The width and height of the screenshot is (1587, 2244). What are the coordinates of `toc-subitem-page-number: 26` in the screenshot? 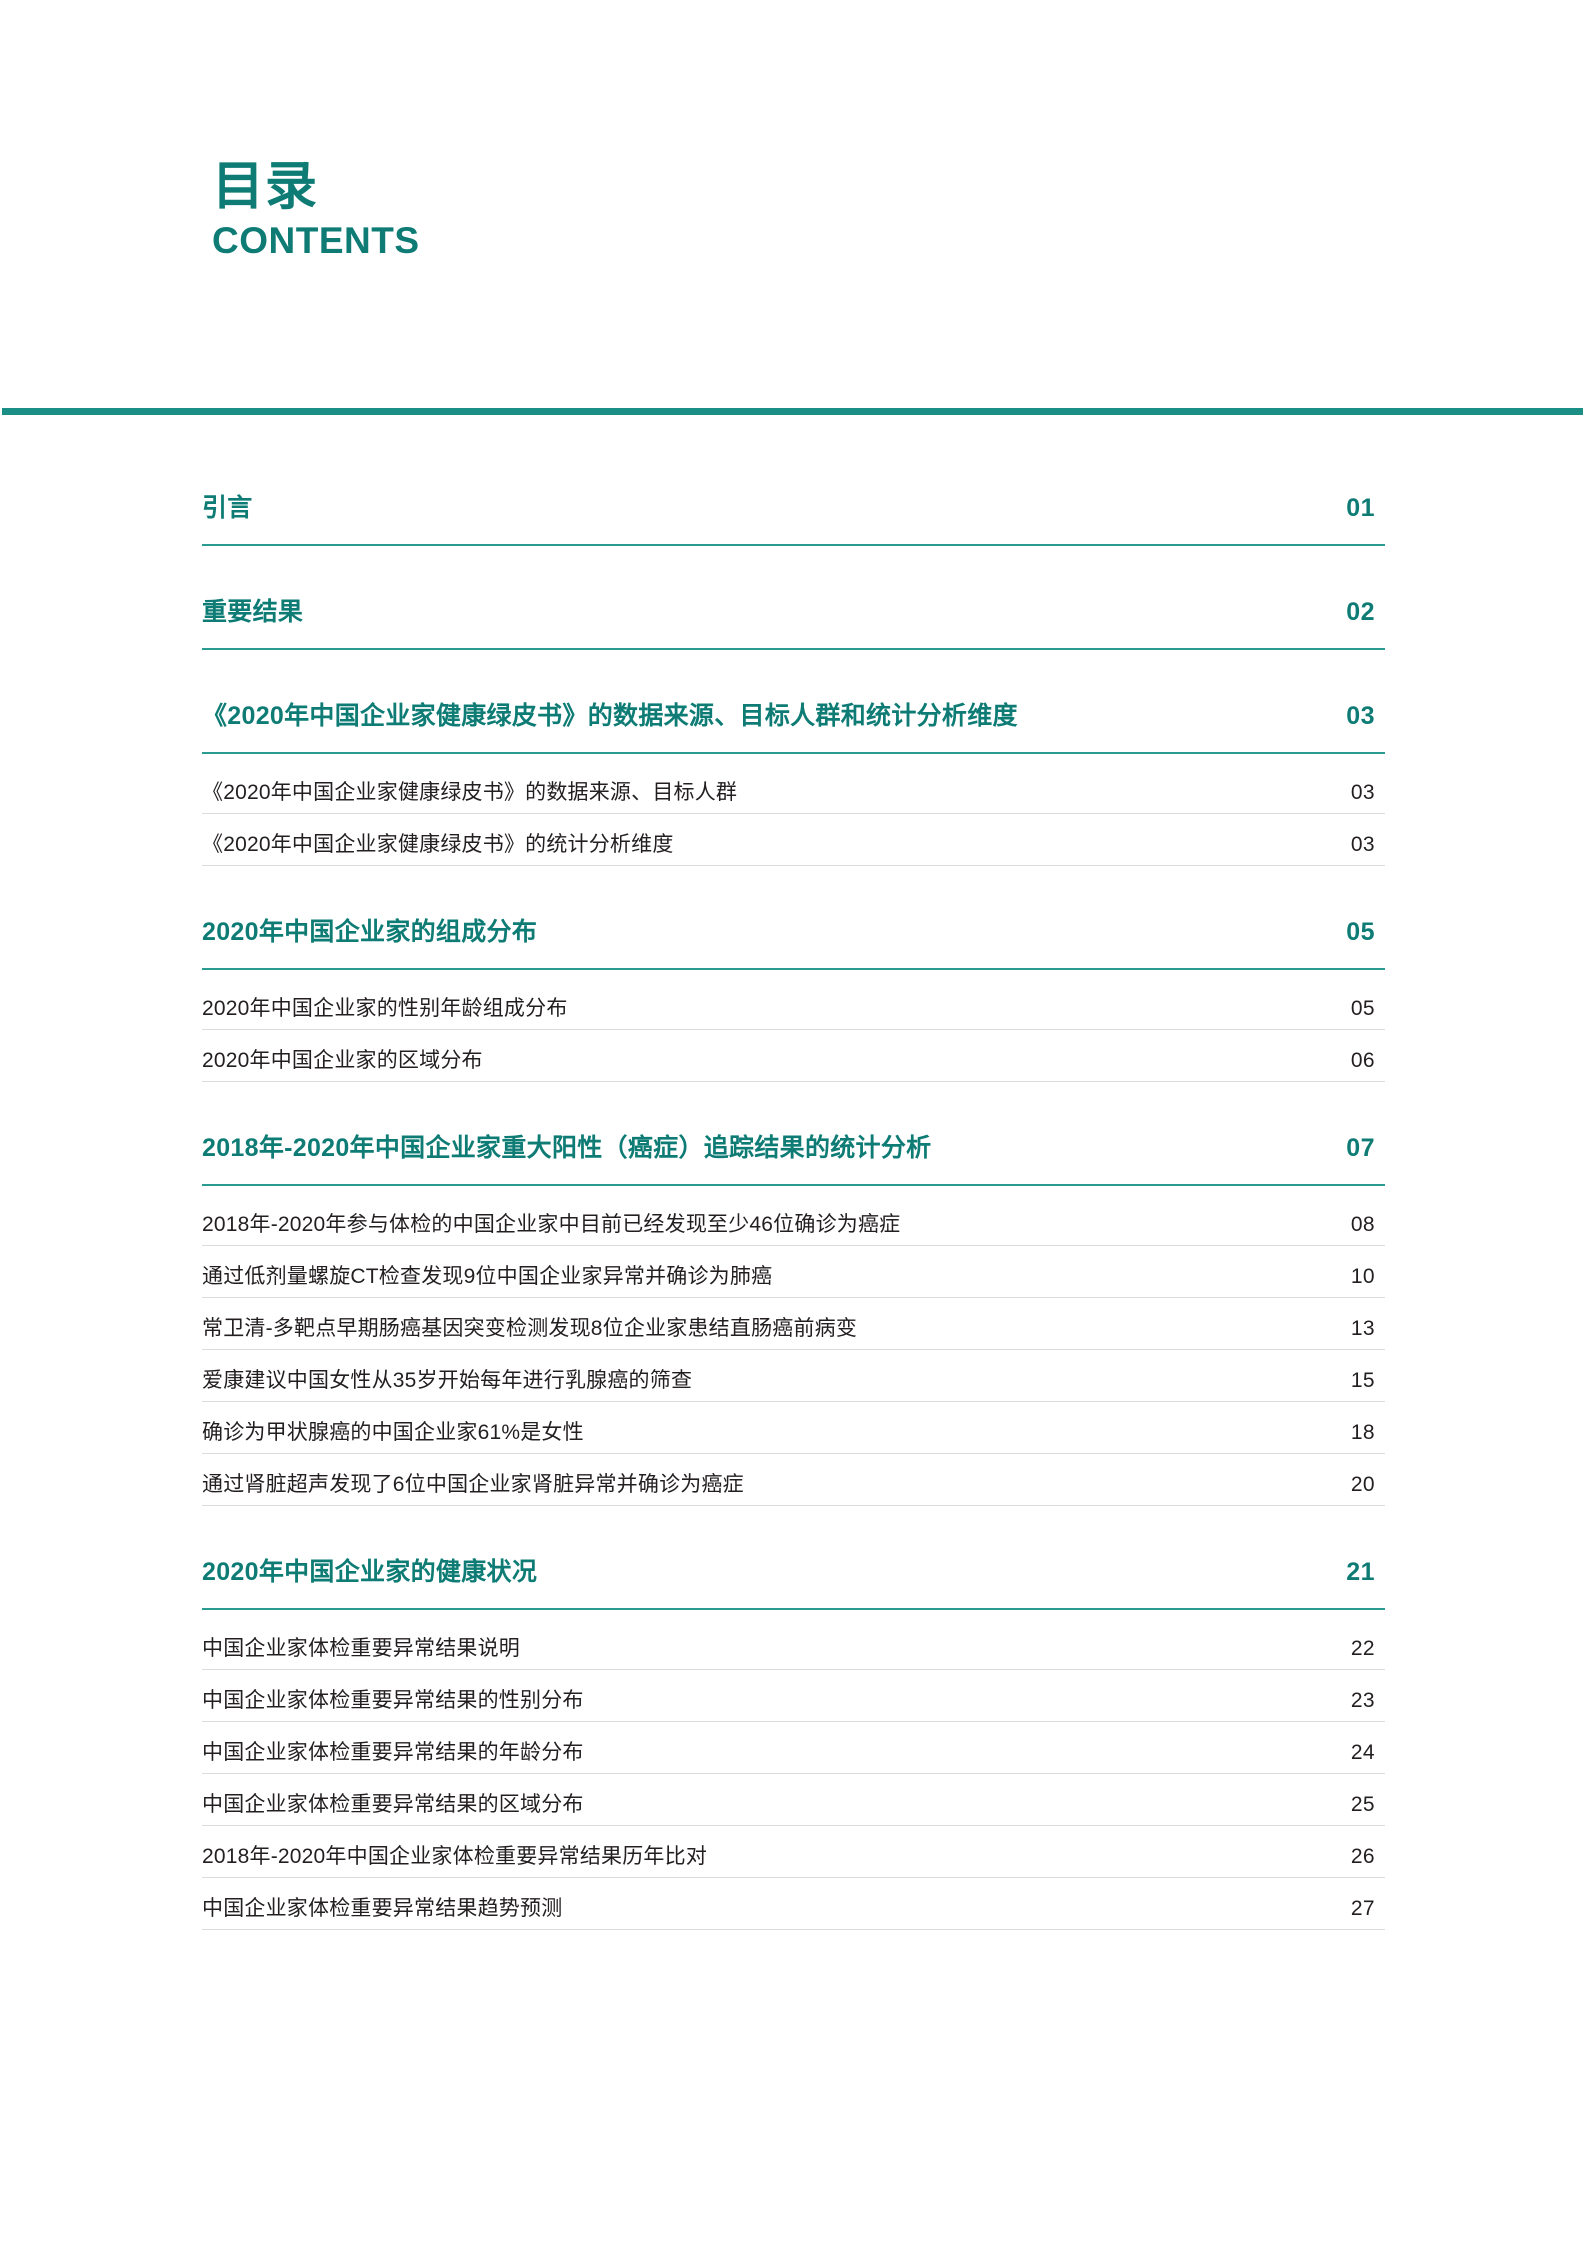 It's located at (1362, 1856).